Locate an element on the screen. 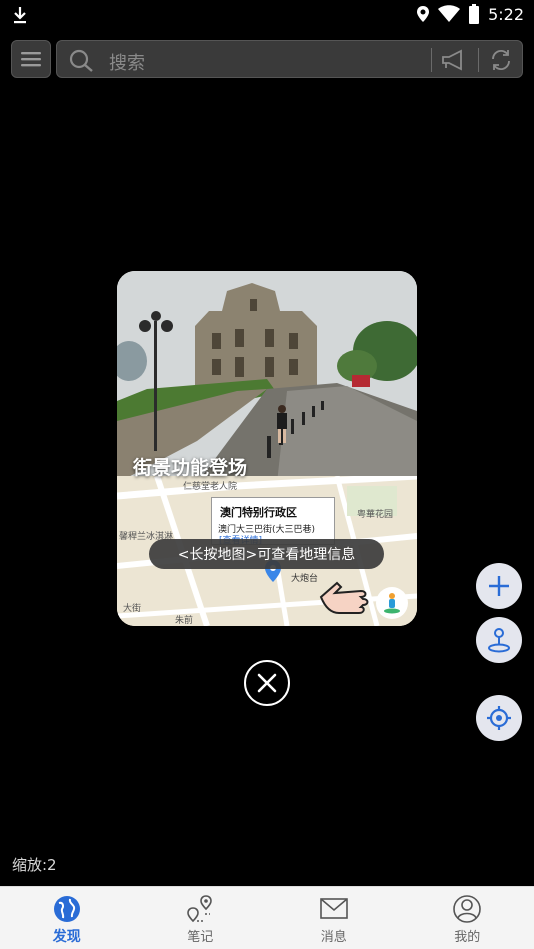  announcement-button is located at coordinates (454, 60).